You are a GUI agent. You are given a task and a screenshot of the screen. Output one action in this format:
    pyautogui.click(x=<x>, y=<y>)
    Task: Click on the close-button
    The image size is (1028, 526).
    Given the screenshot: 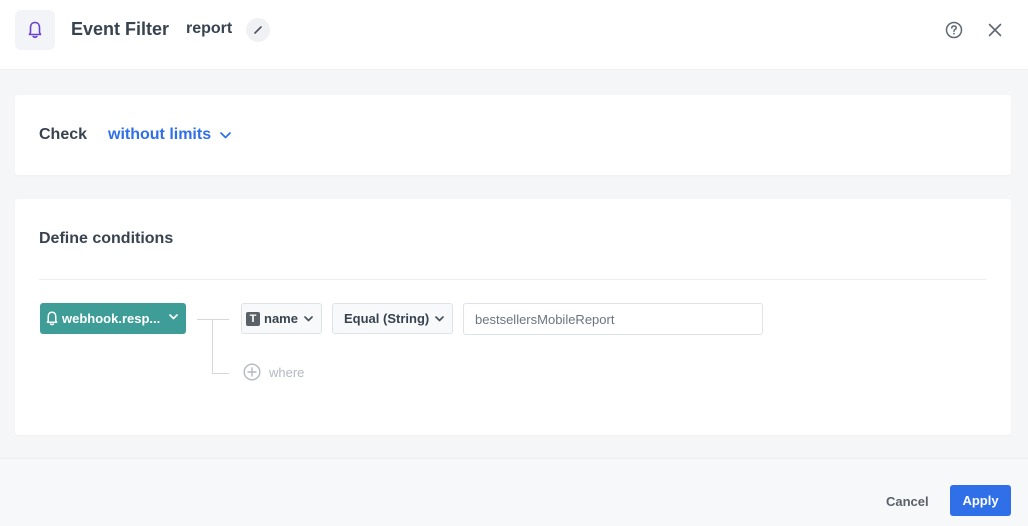 What is the action you would take?
    pyautogui.click(x=995, y=30)
    